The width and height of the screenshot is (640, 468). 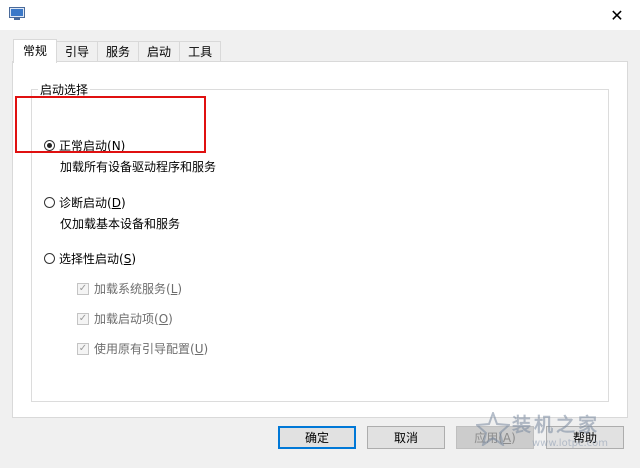 I want to click on tab-general: 常规, so click(x=35, y=51).